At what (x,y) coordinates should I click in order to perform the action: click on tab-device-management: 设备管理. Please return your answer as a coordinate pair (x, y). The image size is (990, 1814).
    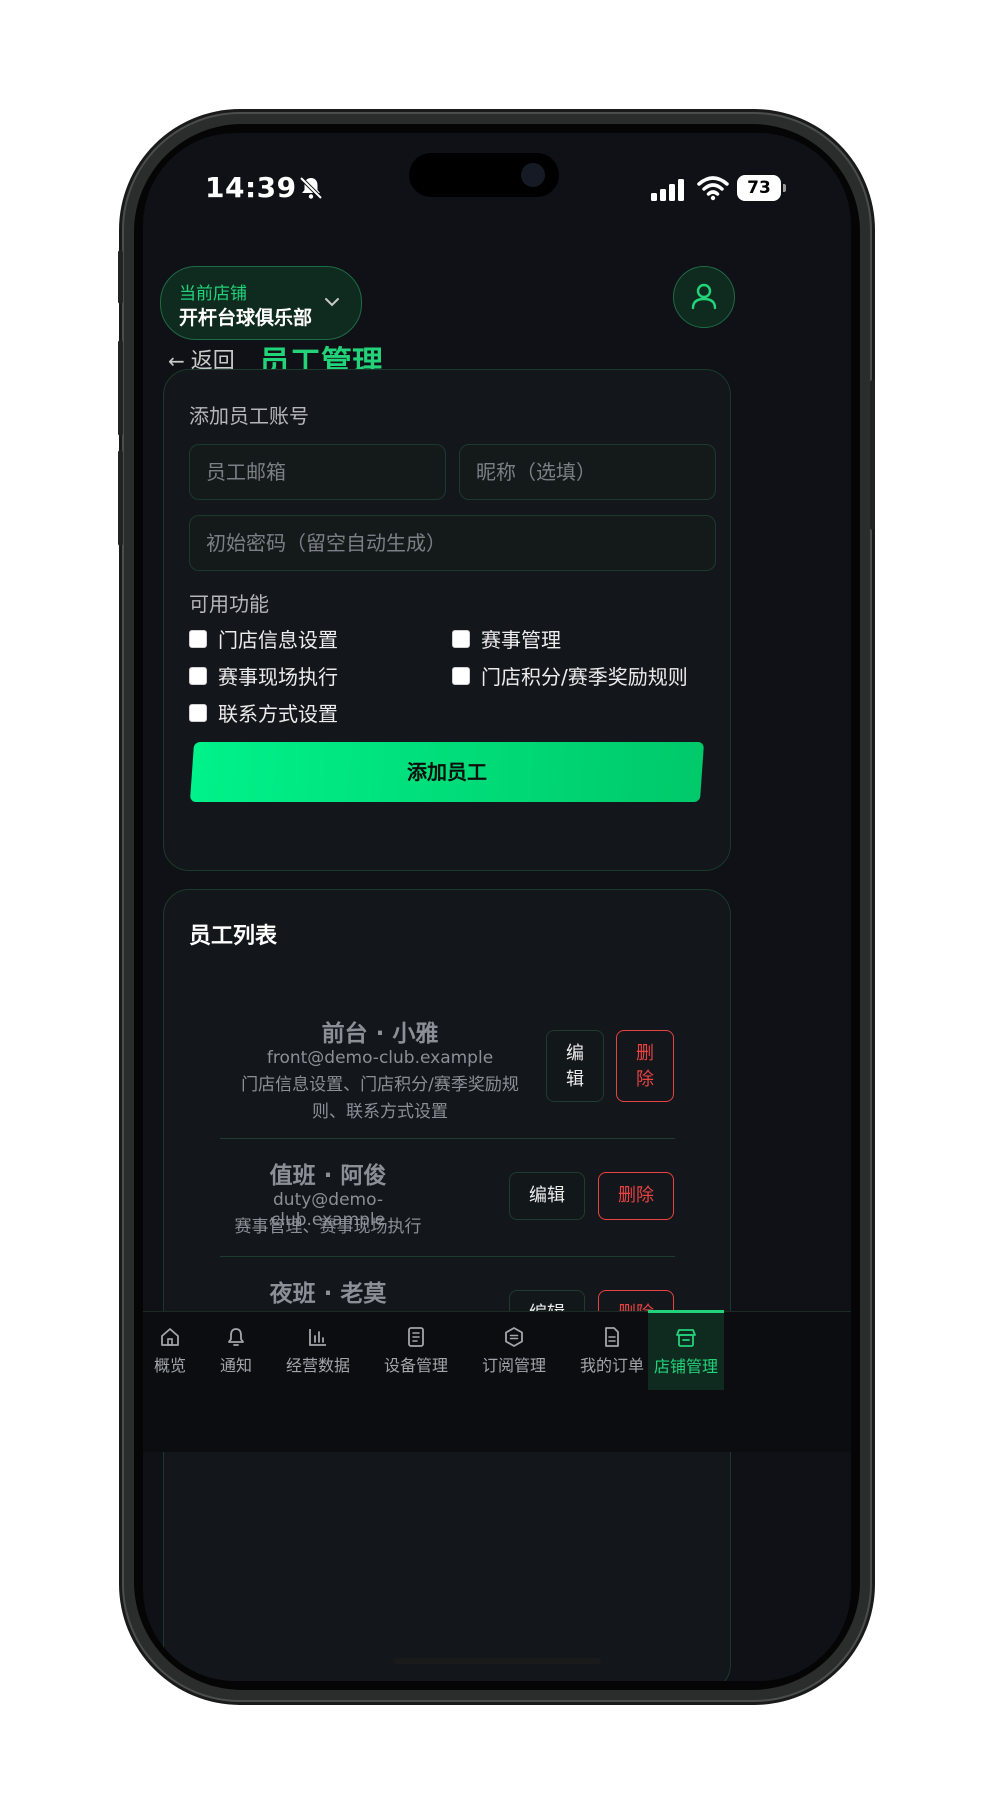
    Looking at the image, I should click on (416, 1344).